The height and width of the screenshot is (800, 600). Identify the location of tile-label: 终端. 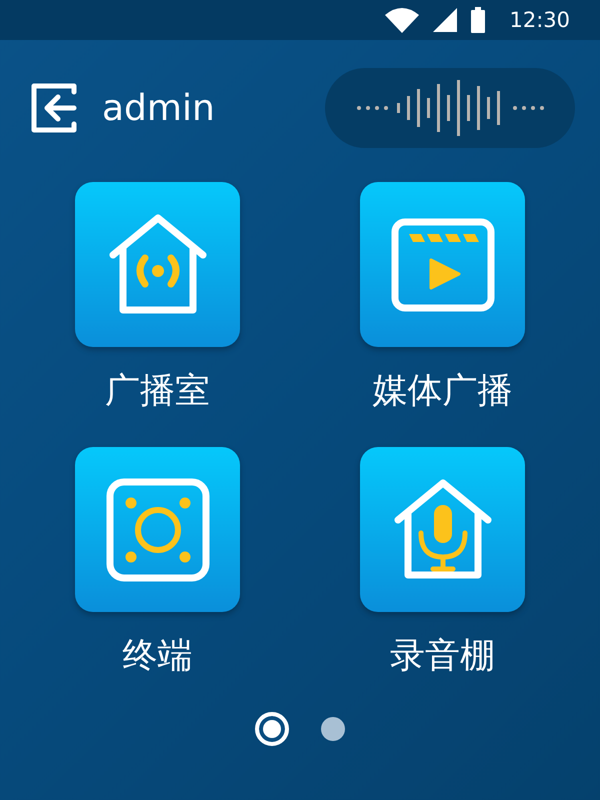
(157, 656).